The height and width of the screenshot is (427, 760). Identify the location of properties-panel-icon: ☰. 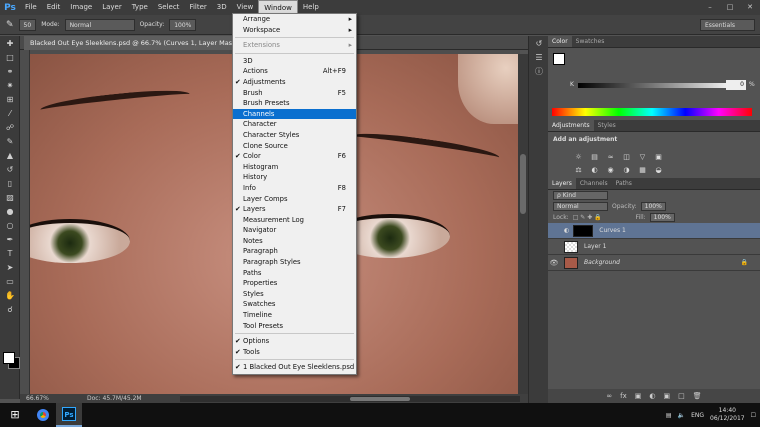
(539, 58).